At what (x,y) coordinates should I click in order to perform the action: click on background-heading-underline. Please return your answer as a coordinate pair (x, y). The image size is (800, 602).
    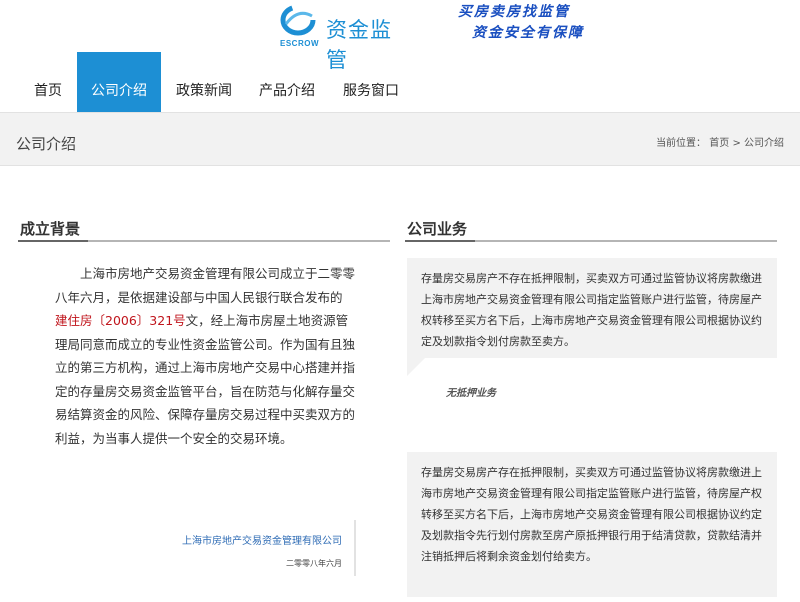
    Looking at the image, I should click on (204, 241).